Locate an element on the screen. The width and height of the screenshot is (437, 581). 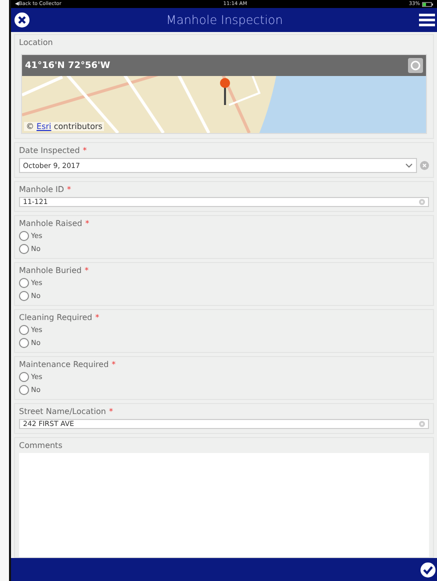
field-label: Manhole ID is located at coordinates (41, 189).